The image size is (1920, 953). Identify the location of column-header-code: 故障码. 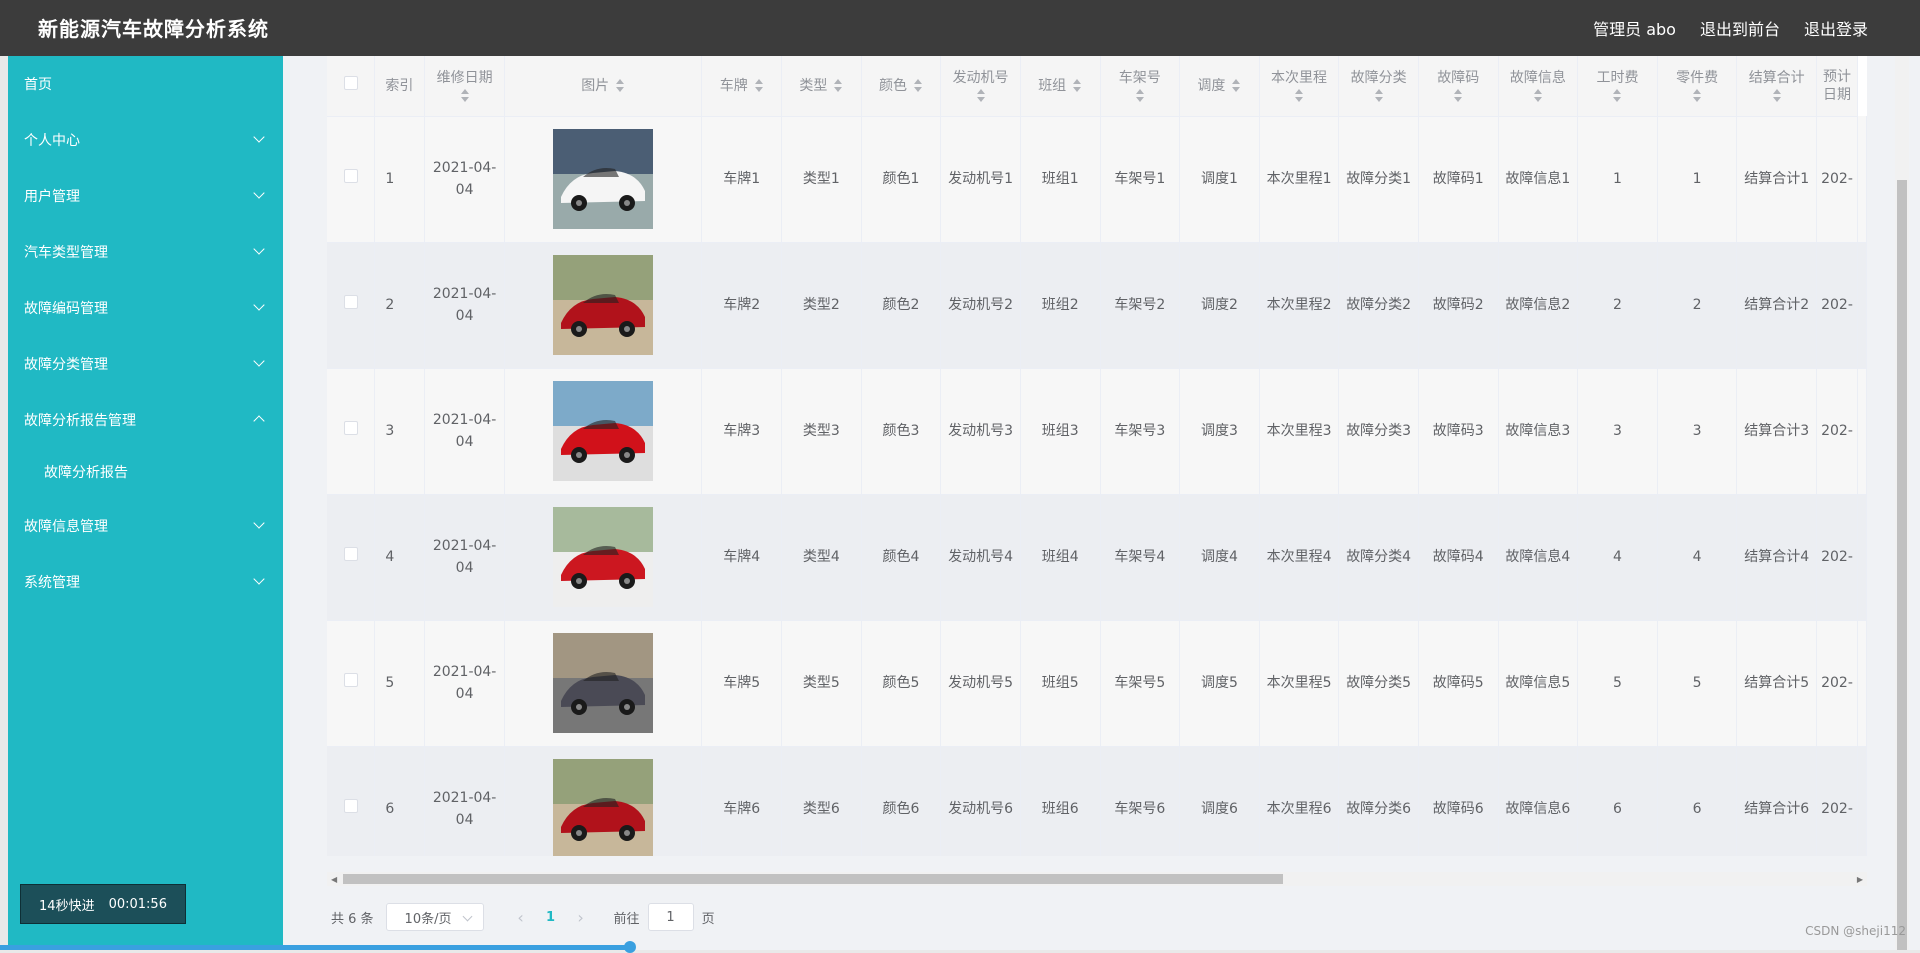
(1458, 86).